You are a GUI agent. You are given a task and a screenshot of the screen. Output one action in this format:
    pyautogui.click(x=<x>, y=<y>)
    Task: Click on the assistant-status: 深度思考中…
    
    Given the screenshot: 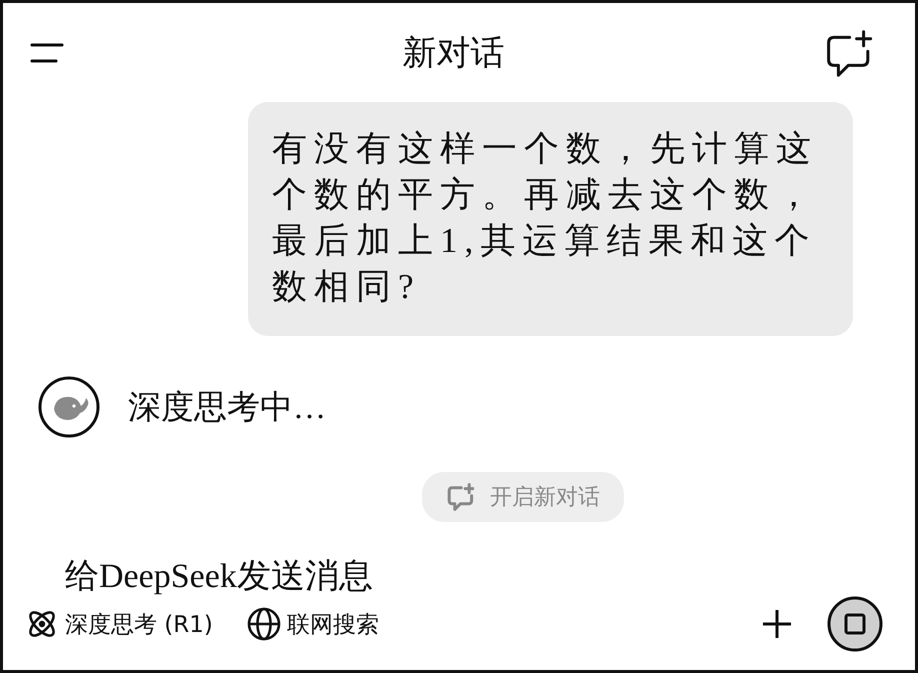 What is the action you would take?
    pyautogui.click(x=227, y=408)
    